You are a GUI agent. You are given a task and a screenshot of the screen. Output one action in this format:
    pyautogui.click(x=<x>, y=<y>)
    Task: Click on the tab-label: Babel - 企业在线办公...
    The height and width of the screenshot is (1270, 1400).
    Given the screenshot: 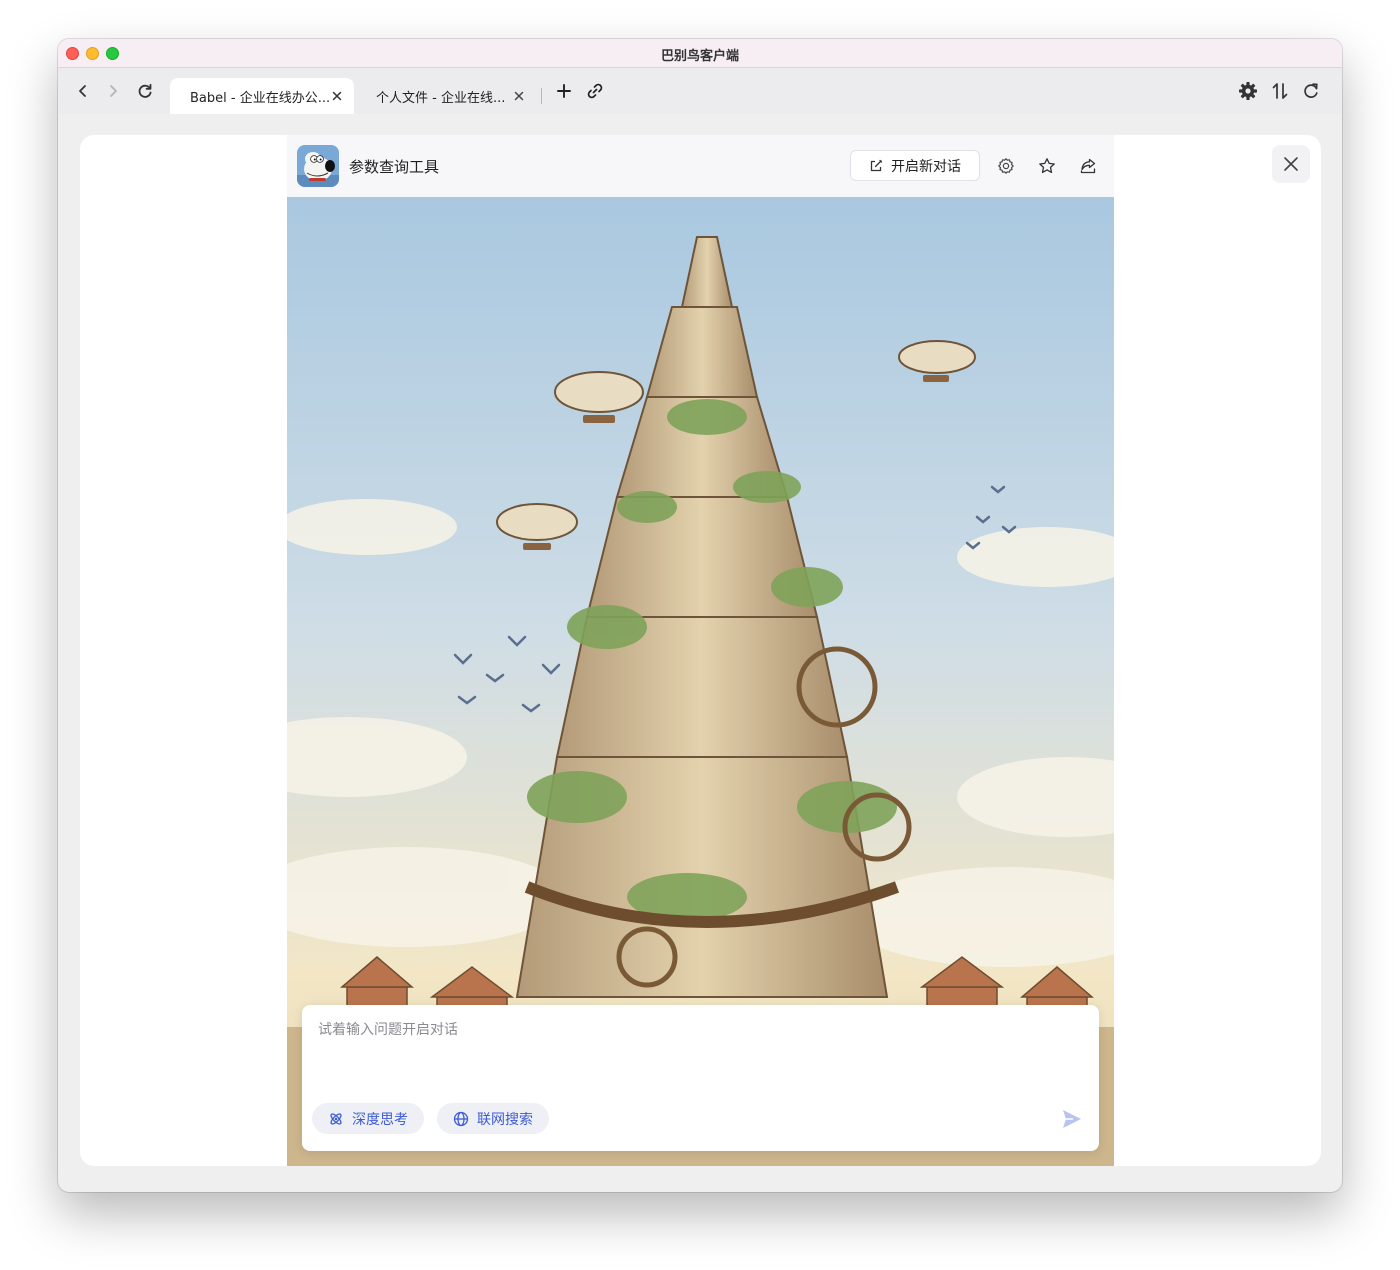 What is the action you would take?
    pyautogui.click(x=260, y=98)
    